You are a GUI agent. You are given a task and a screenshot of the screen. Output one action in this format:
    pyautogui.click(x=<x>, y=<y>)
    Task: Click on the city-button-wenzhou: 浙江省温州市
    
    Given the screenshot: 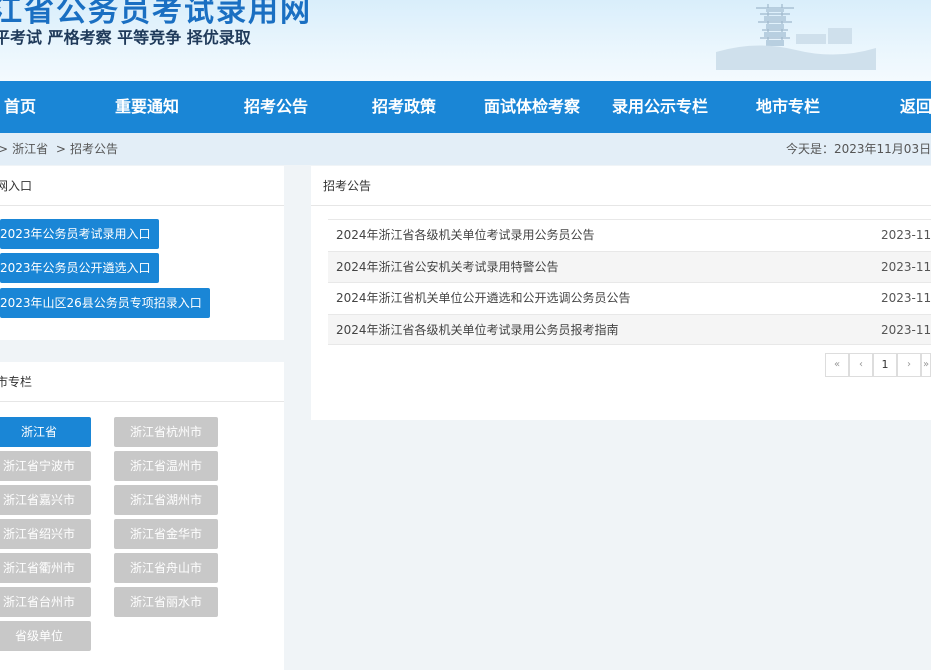 What is the action you would take?
    pyautogui.click(x=166, y=466)
    